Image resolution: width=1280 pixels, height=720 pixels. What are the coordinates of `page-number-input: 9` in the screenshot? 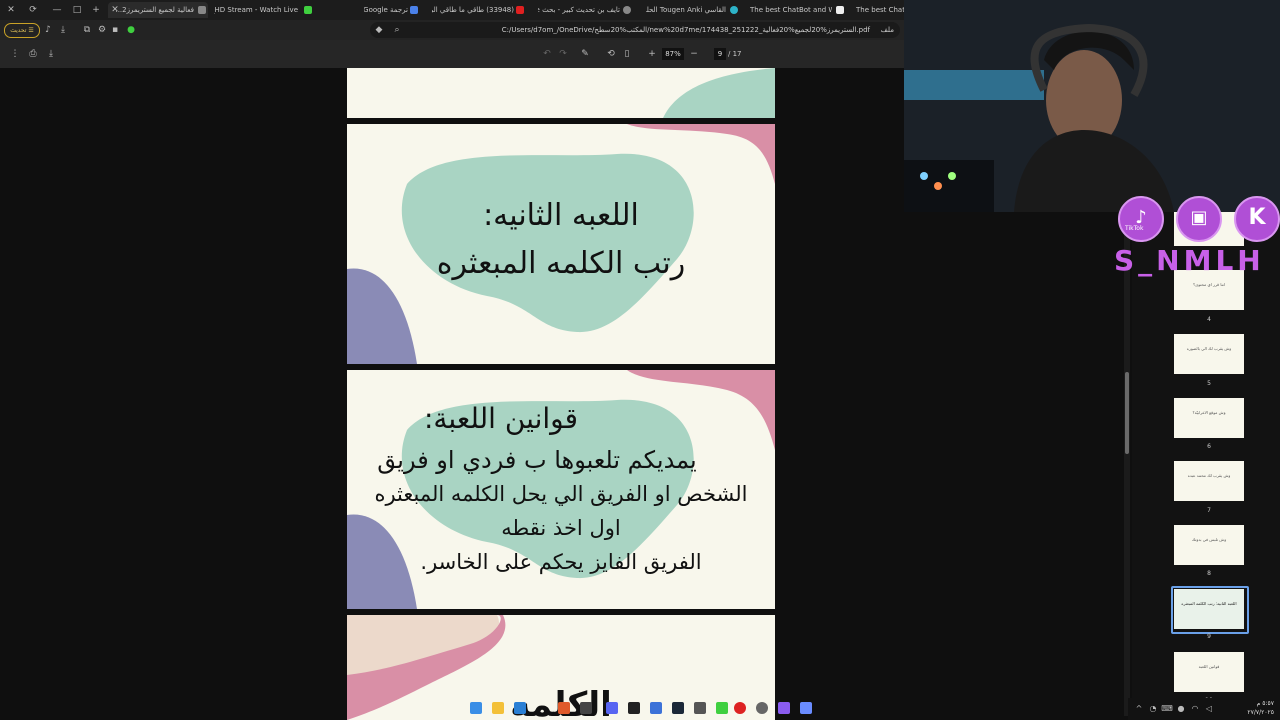 It's located at (720, 54).